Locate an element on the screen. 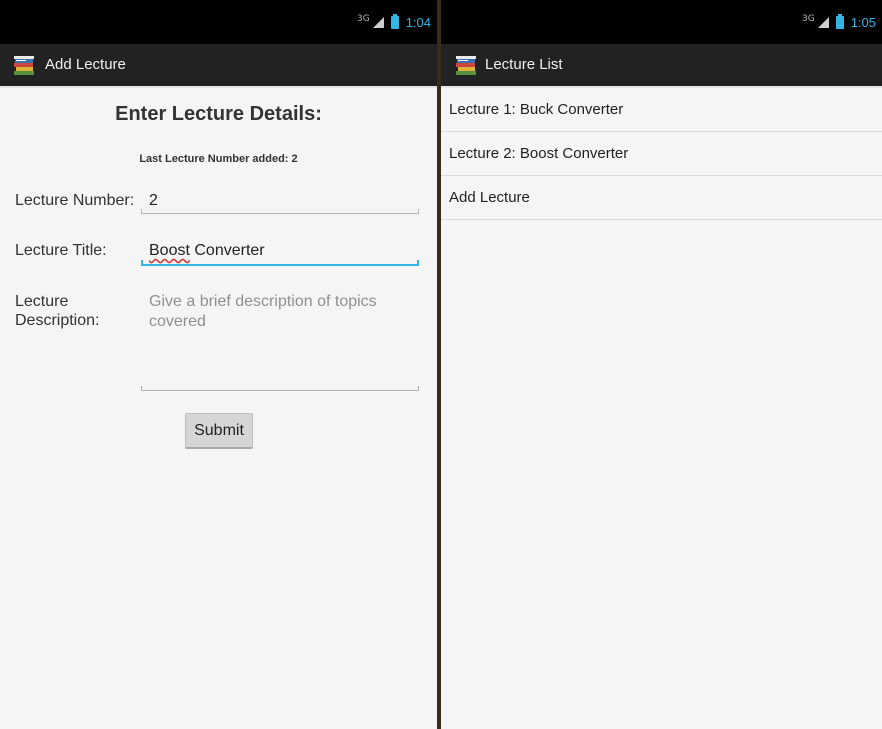  field-underline-focused is located at coordinates (280, 263).